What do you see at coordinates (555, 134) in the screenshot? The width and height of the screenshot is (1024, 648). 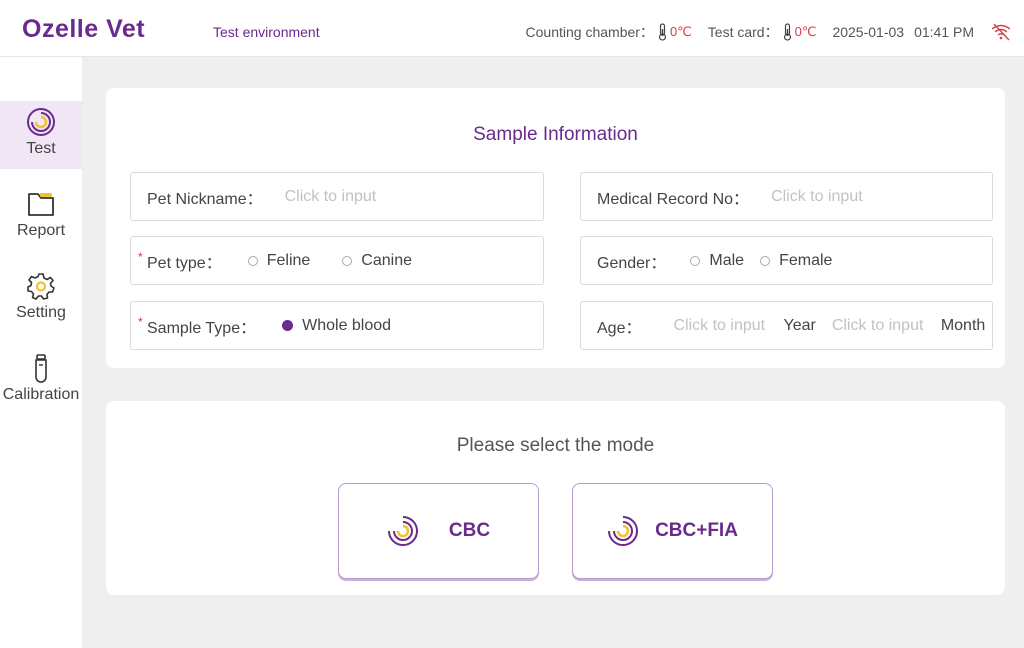 I see `section-title: Sample Information` at bounding box center [555, 134].